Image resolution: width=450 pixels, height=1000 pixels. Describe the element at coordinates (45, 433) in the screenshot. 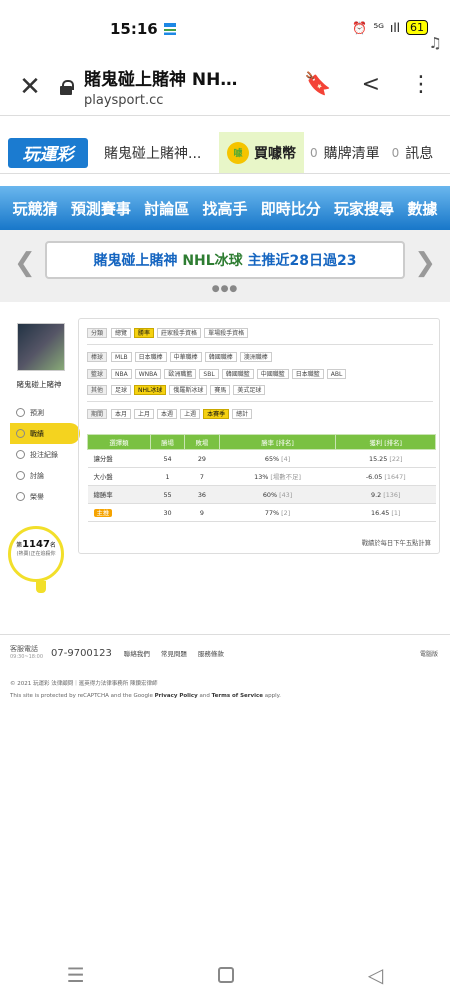

I see `sidebar-item-record: 戰績` at that location.